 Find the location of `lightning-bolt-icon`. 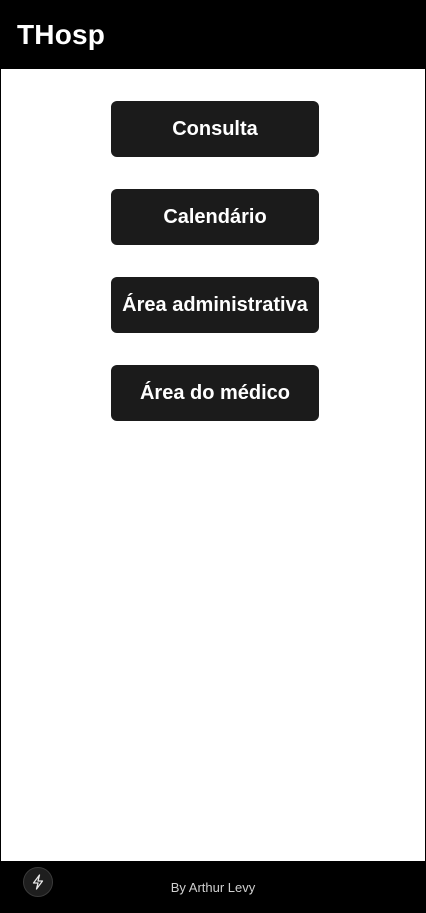

lightning-bolt-icon is located at coordinates (38, 882).